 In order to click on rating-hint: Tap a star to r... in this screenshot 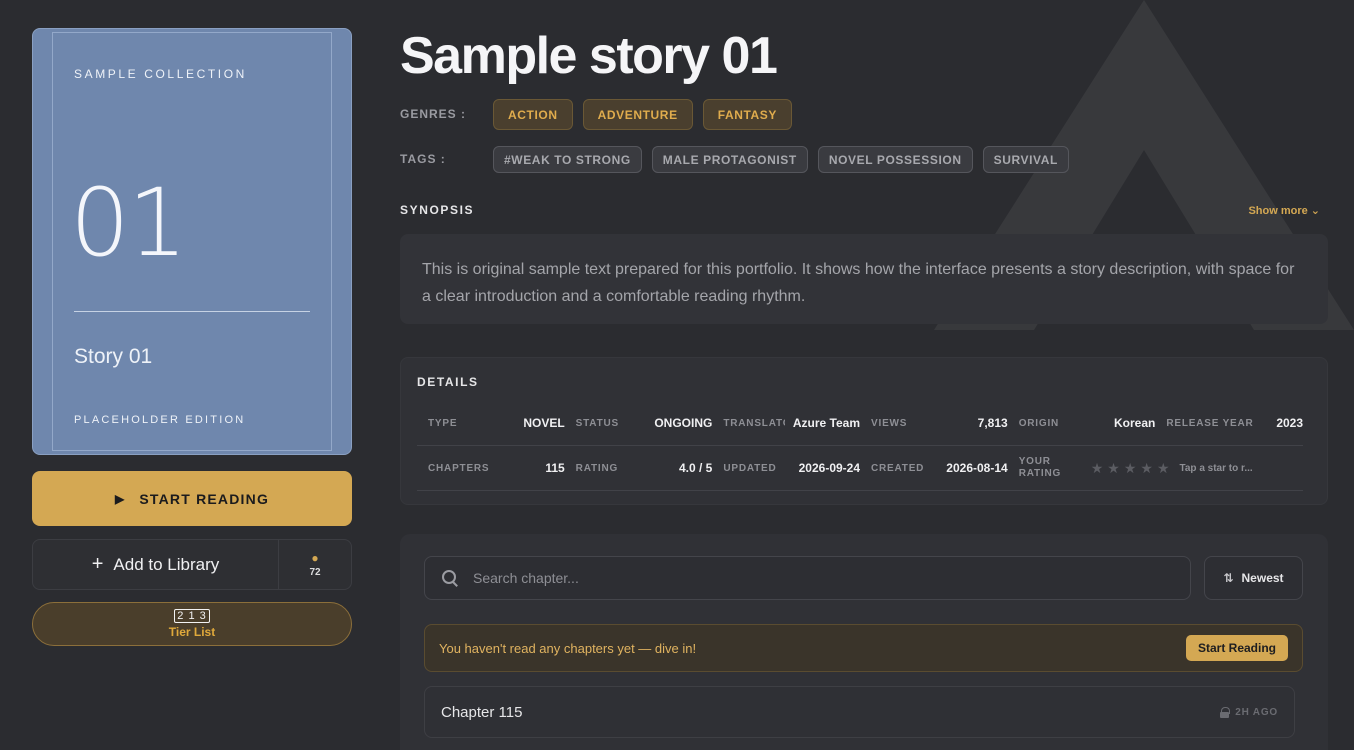, I will do `click(1216, 468)`.